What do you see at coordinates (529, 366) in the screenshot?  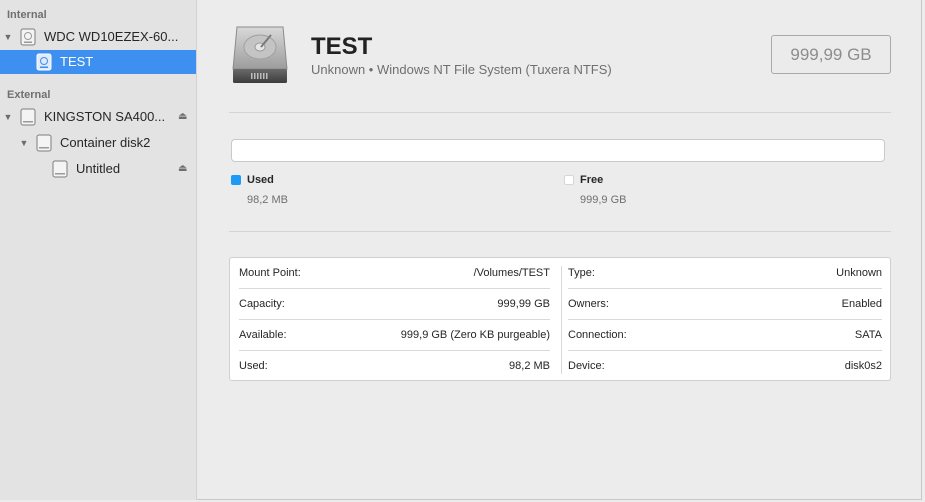 I see `info-value: 98,2 MB` at bounding box center [529, 366].